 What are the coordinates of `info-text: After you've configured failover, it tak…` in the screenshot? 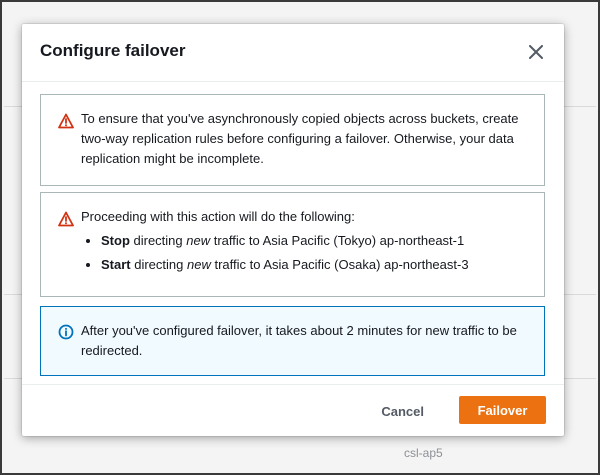 It's located at (299, 340).